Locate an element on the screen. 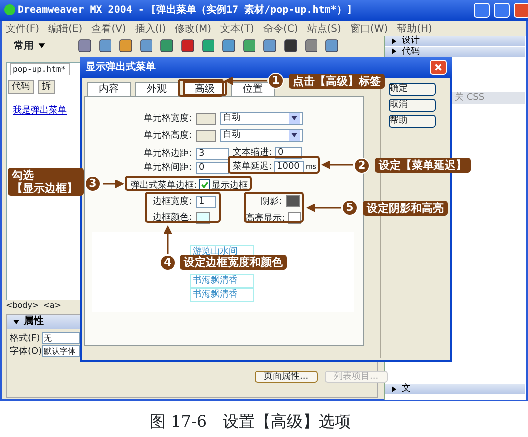 Image resolution: width=528 pixels, height=437 pixels. collapse-arrow-icon is located at coordinates (16, 322).